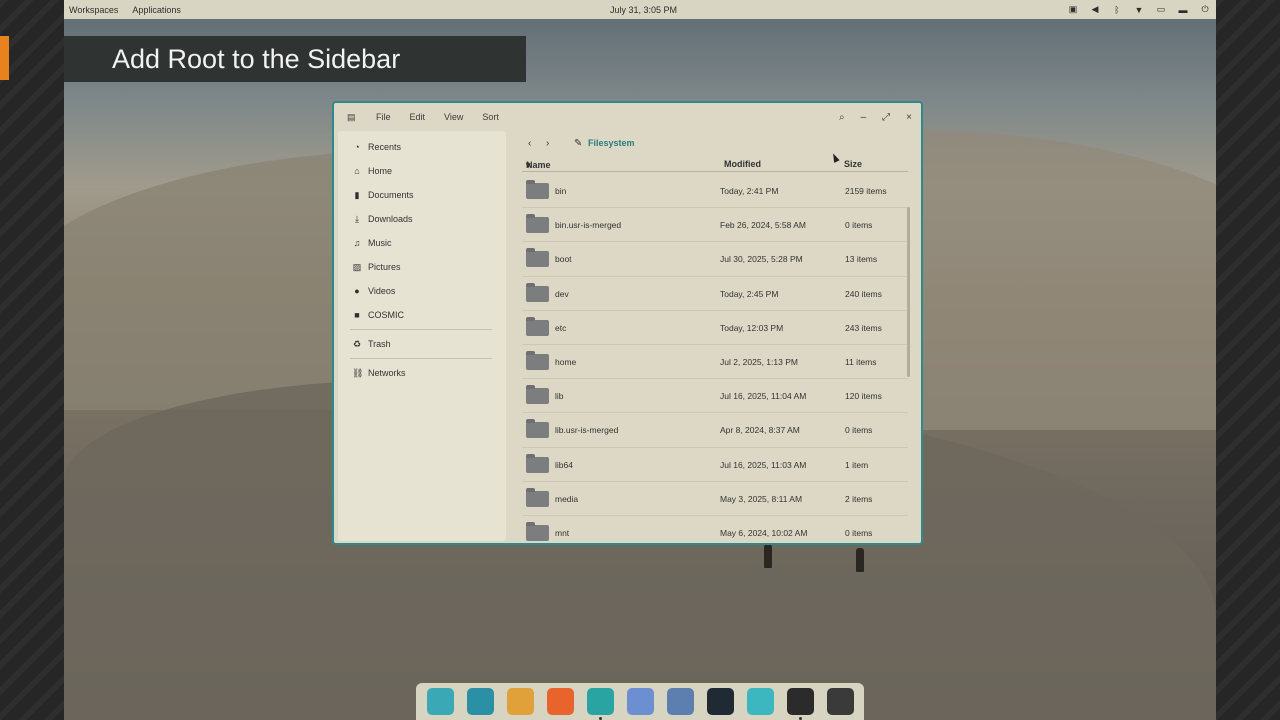  What do you see at coordinates (680, 701) in the screenshot?
I see `text-editor-icon` at bounding box center [680, 701].